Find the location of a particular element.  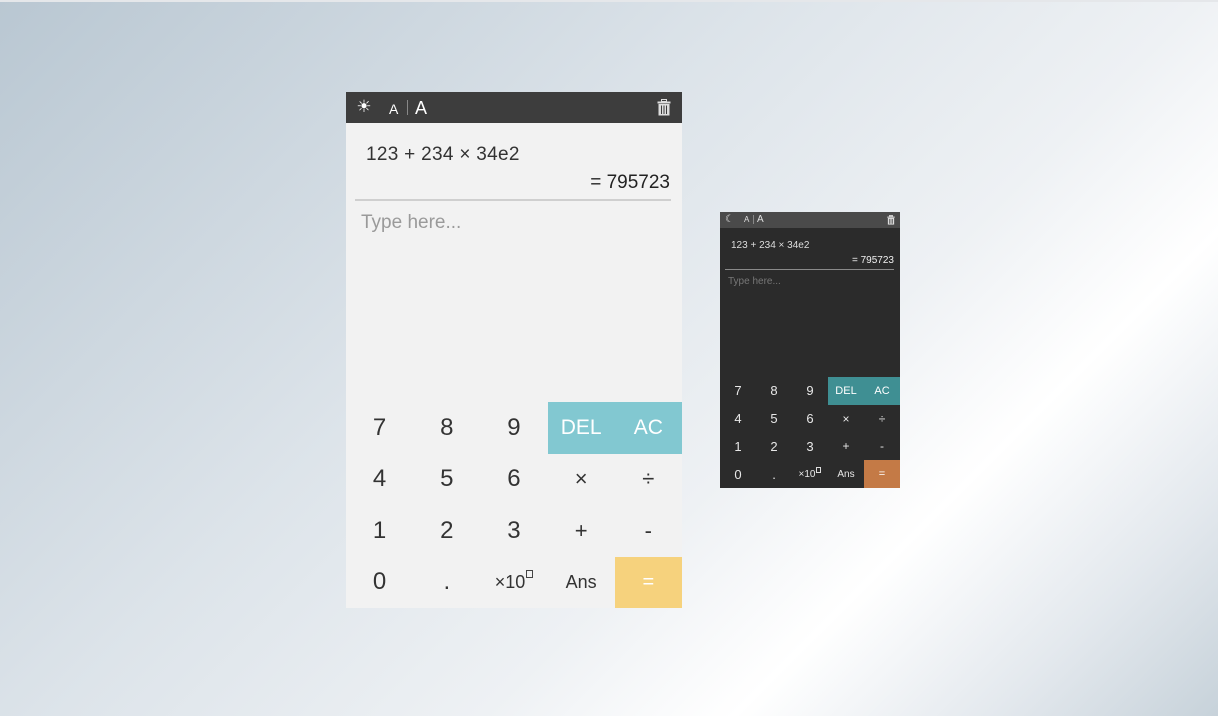

toolbar: ☀ A A is located at coordinates (514, 107).